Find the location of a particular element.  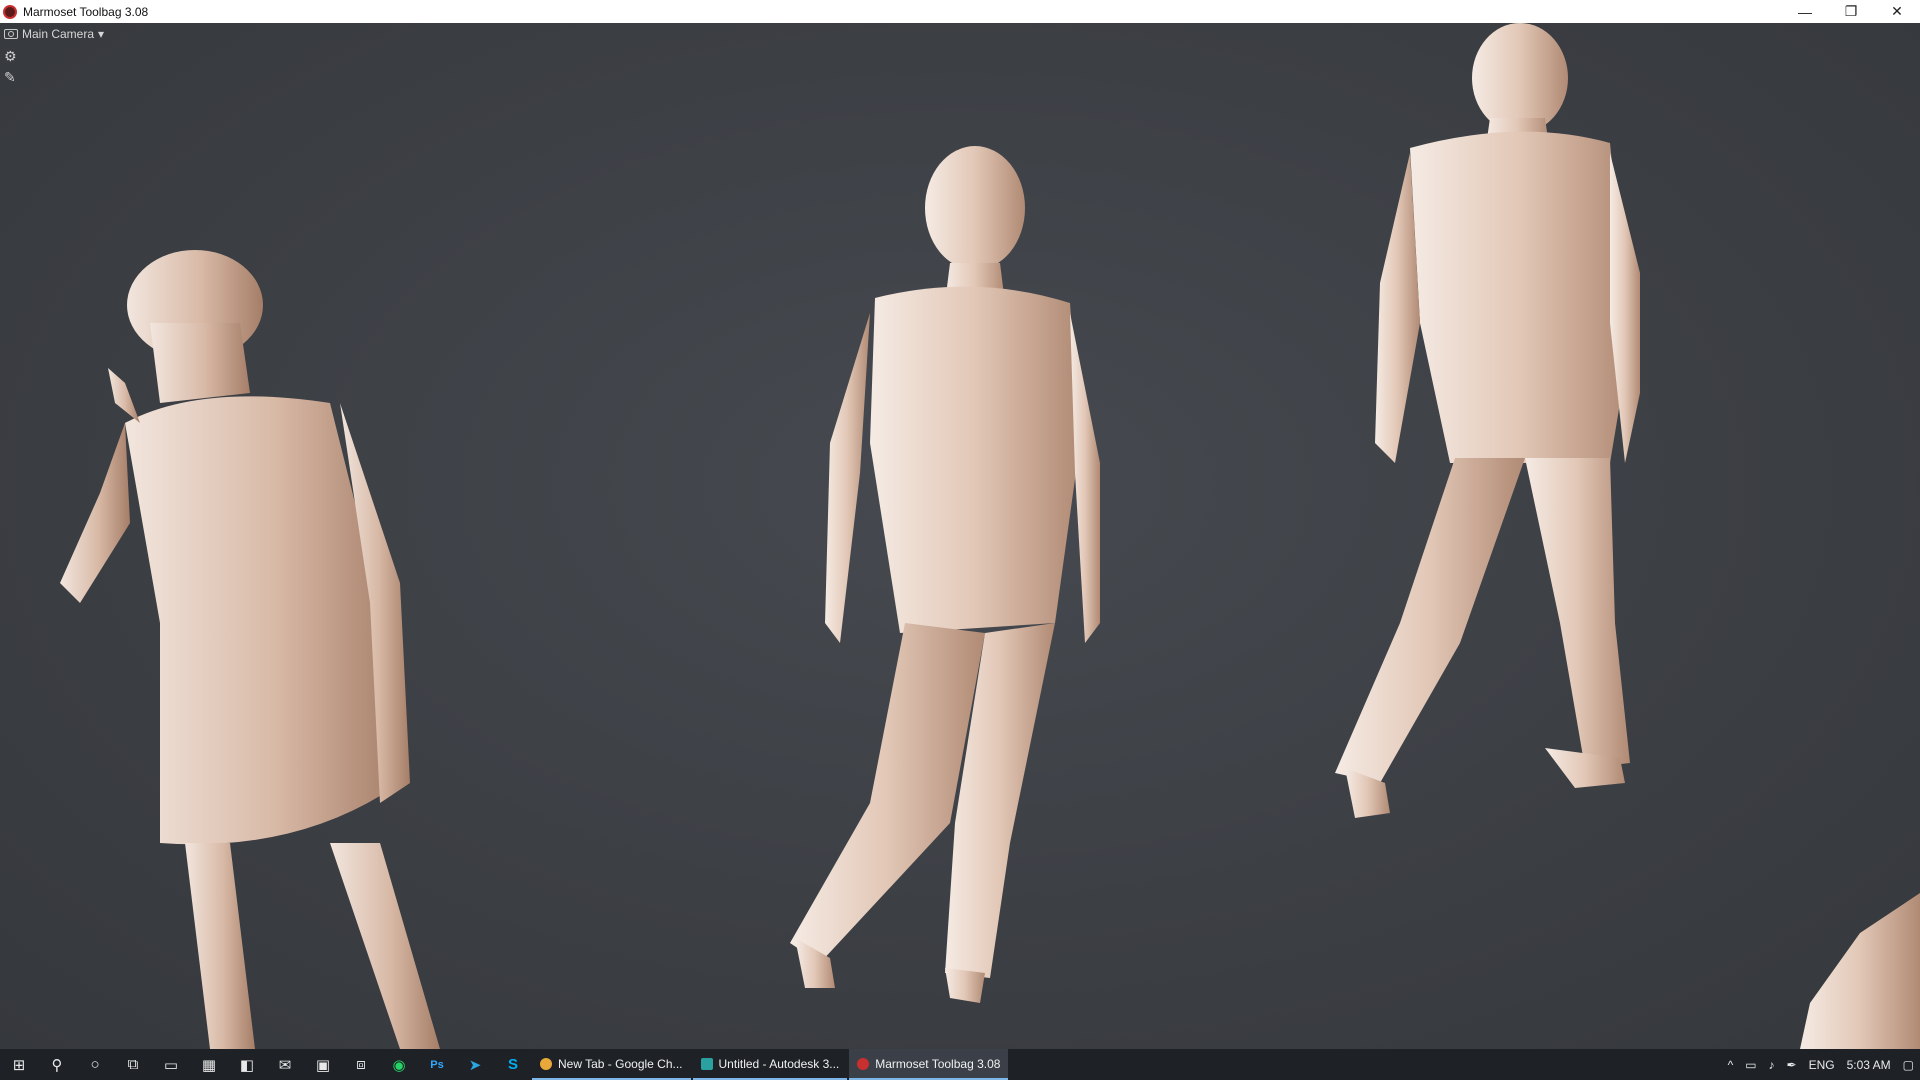

remote-desktop-icon: ▣ is located at coordinates (323, 1064).